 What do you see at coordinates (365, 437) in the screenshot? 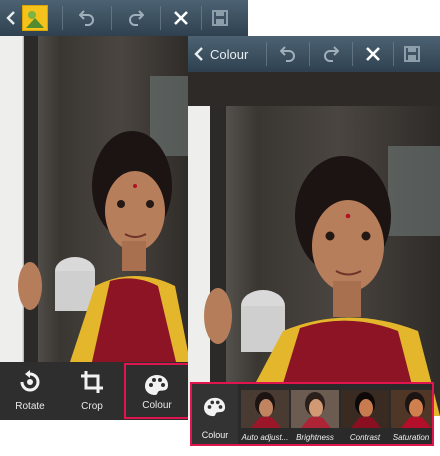
I see `filter-label: Contrast` at bounding box center [365, 437].